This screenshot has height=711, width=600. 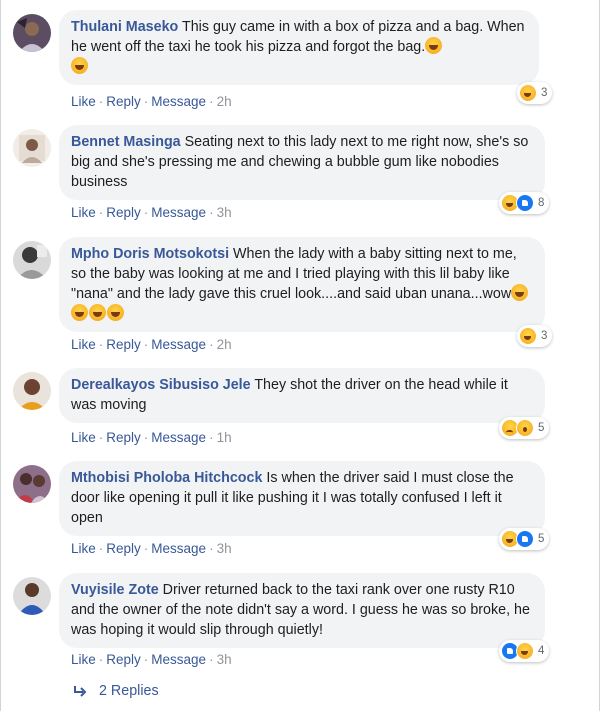 I want to click on reply-arrow-icon, so click(x=80, y=691).